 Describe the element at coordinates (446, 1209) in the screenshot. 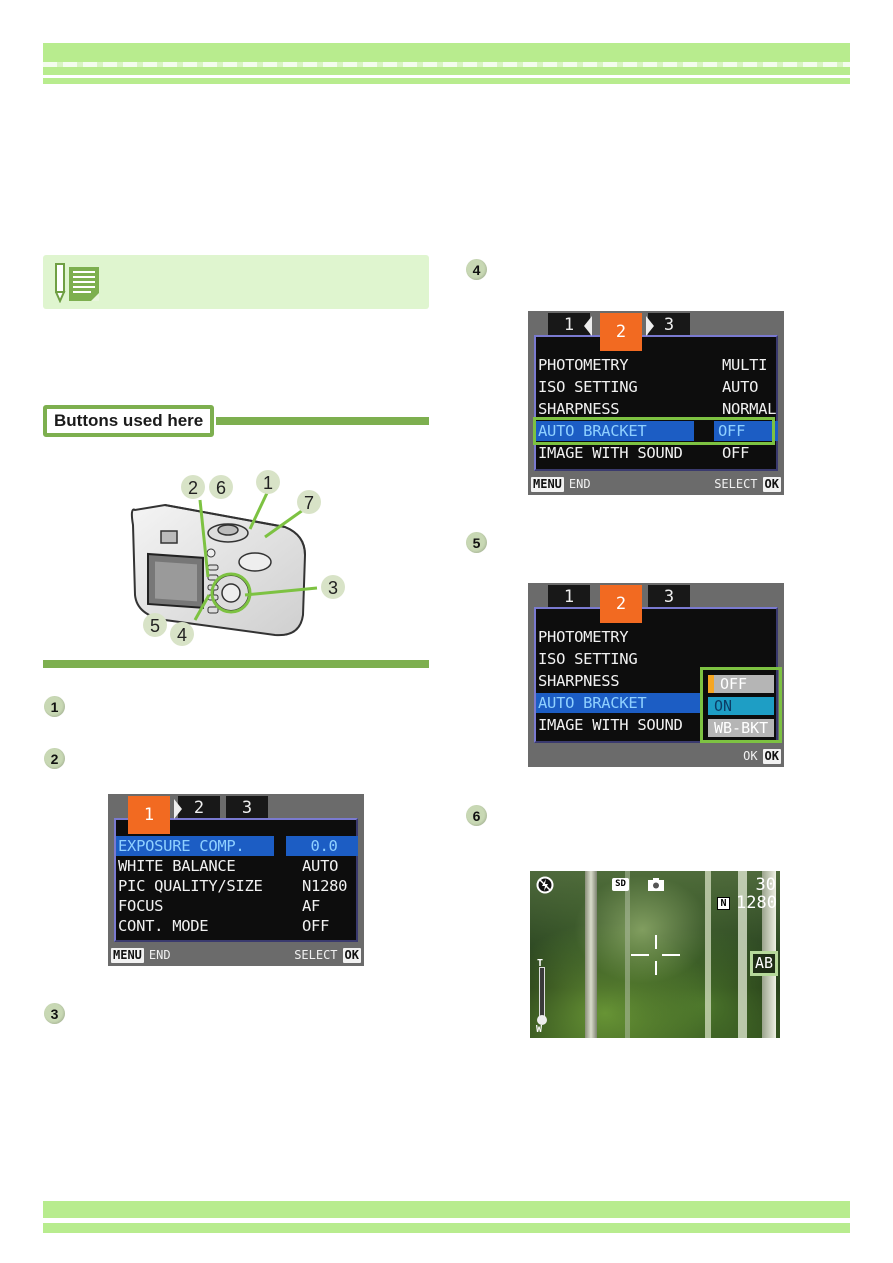

I see `footer-banner` at that location.